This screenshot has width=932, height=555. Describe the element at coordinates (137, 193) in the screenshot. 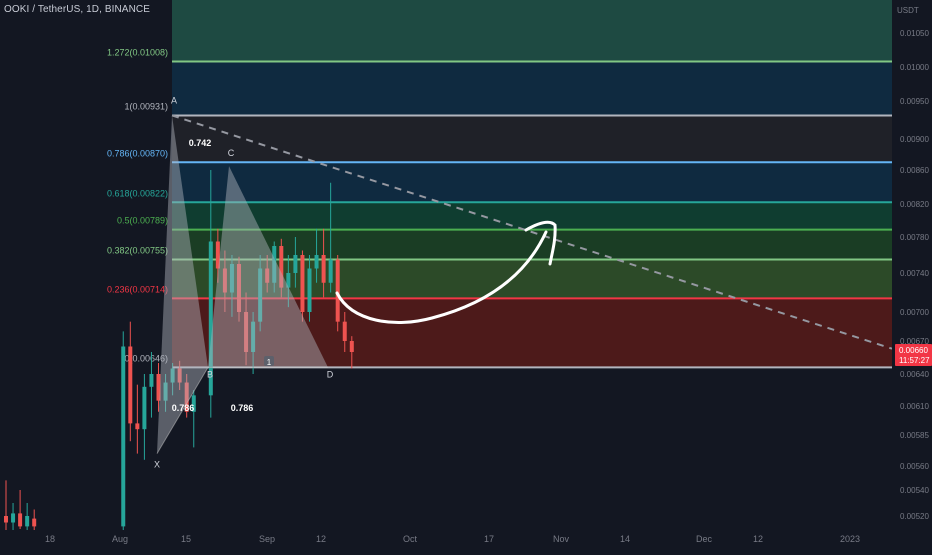

I see `fib-level-label: 0.618(0.00822)` at that location.